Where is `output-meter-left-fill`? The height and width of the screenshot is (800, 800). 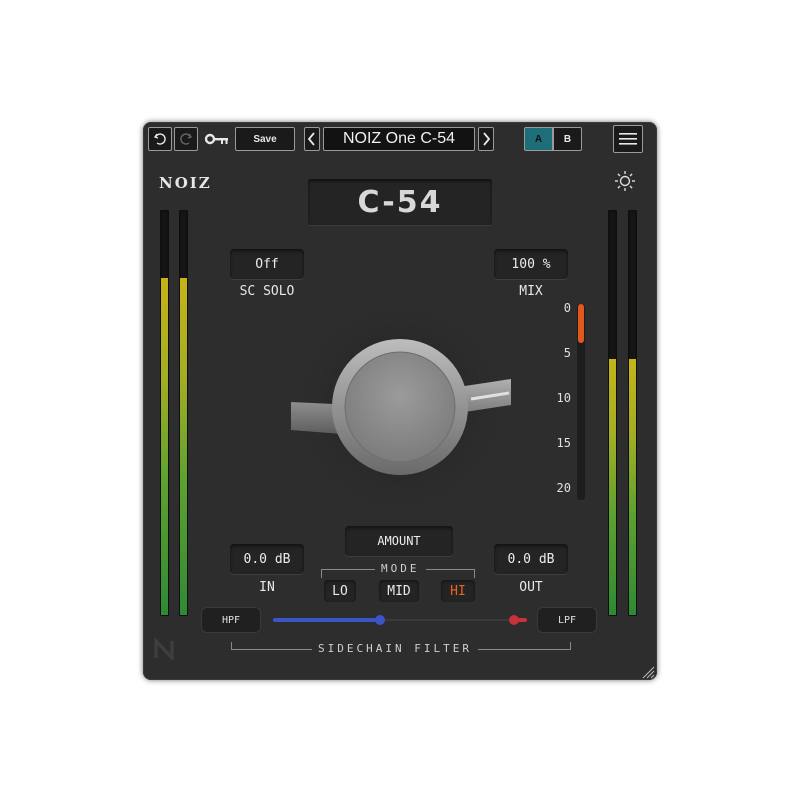
output-meter-left-fill is located at coordinates (612, 487).